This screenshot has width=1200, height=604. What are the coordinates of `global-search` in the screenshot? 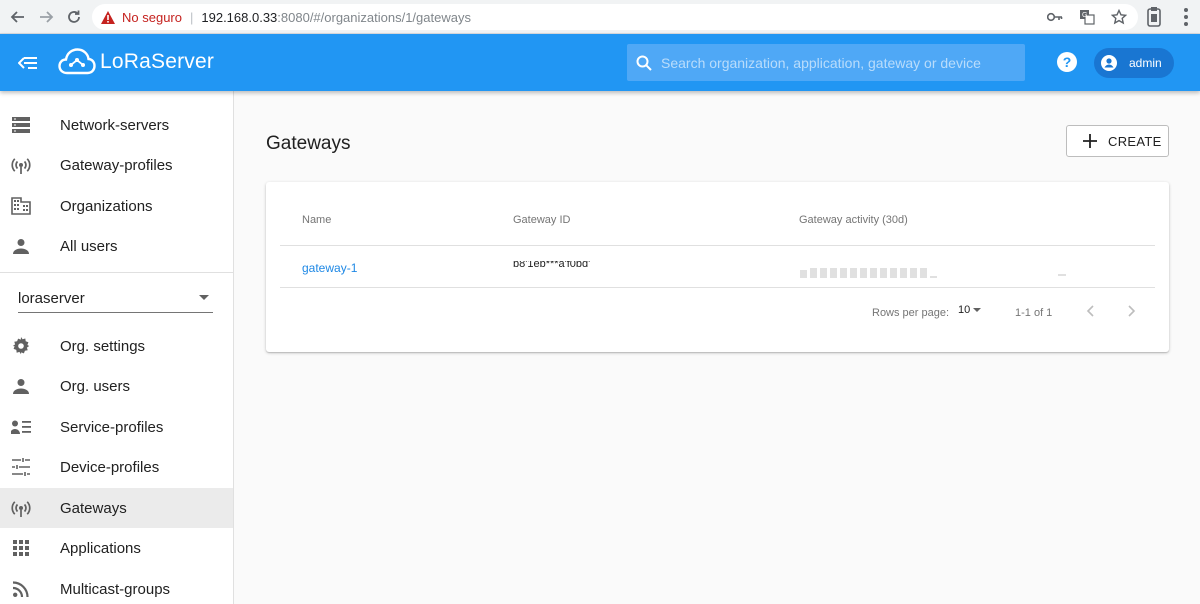 It's located at (826, 62).